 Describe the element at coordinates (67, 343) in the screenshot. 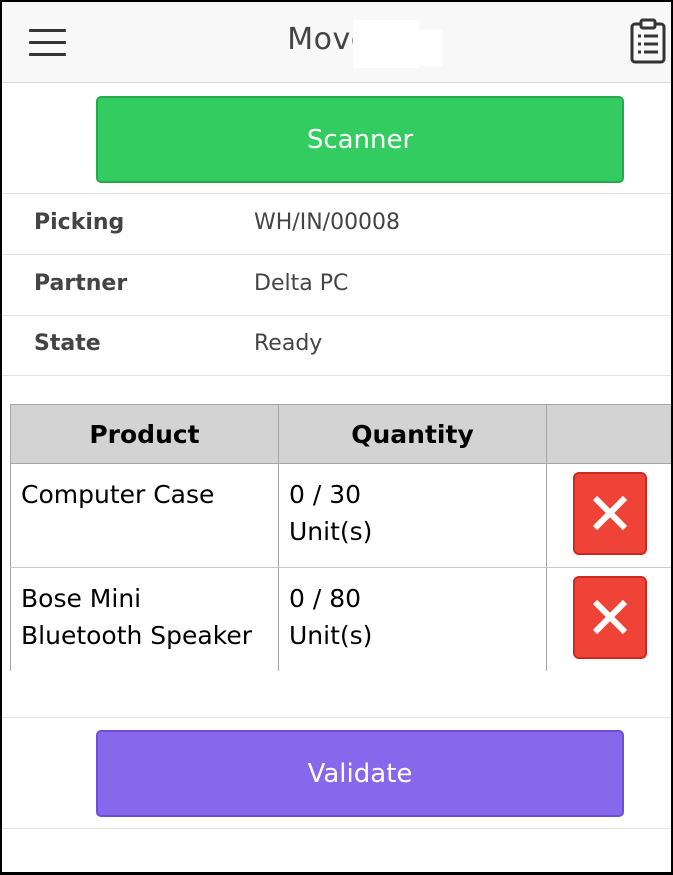

I see `state-label: State` at that location.